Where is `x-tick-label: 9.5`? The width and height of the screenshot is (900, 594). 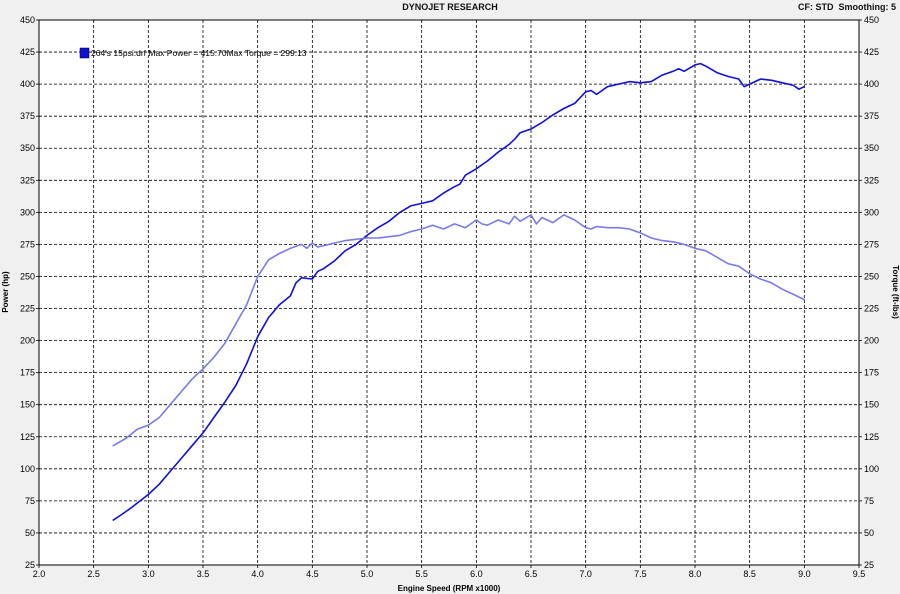 x-tick-label: 9.5 is located at coordinates (859, 574).